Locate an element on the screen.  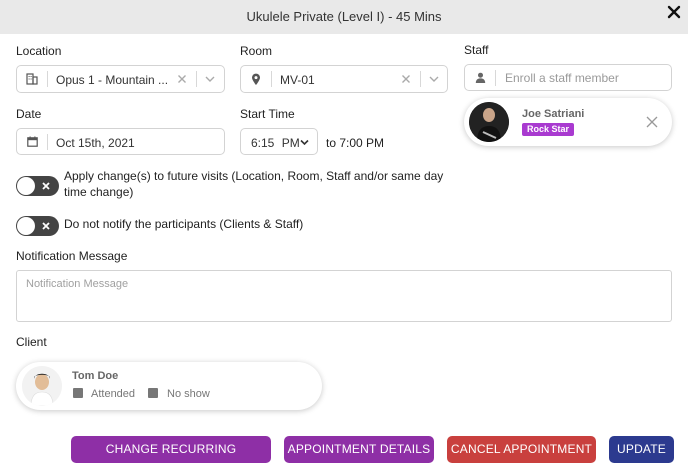
modal-header: Ukulele Private (Level I) - 45 Mins is located at coordinates (344, 17).